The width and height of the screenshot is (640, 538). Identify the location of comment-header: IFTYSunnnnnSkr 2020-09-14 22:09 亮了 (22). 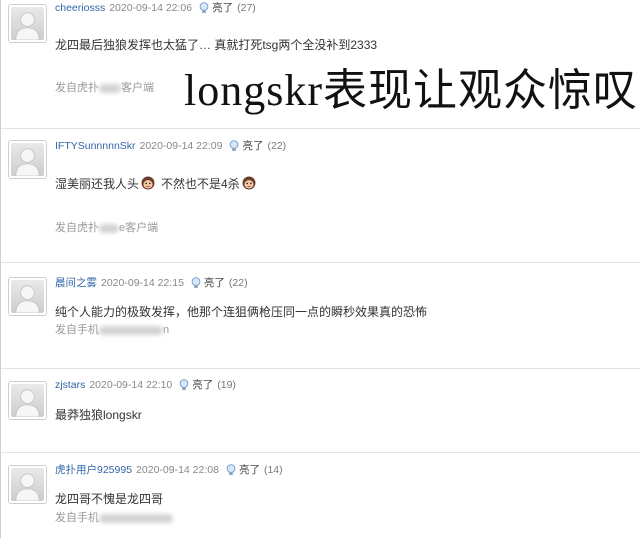
(170, 146).